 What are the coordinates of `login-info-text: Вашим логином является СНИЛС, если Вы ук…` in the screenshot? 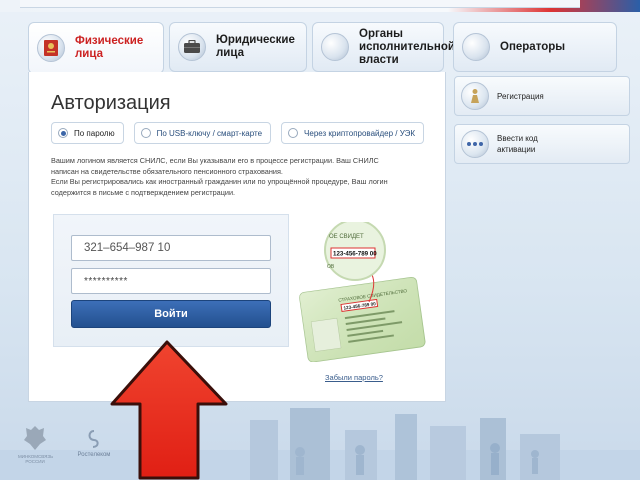 It's located at (241, 177).